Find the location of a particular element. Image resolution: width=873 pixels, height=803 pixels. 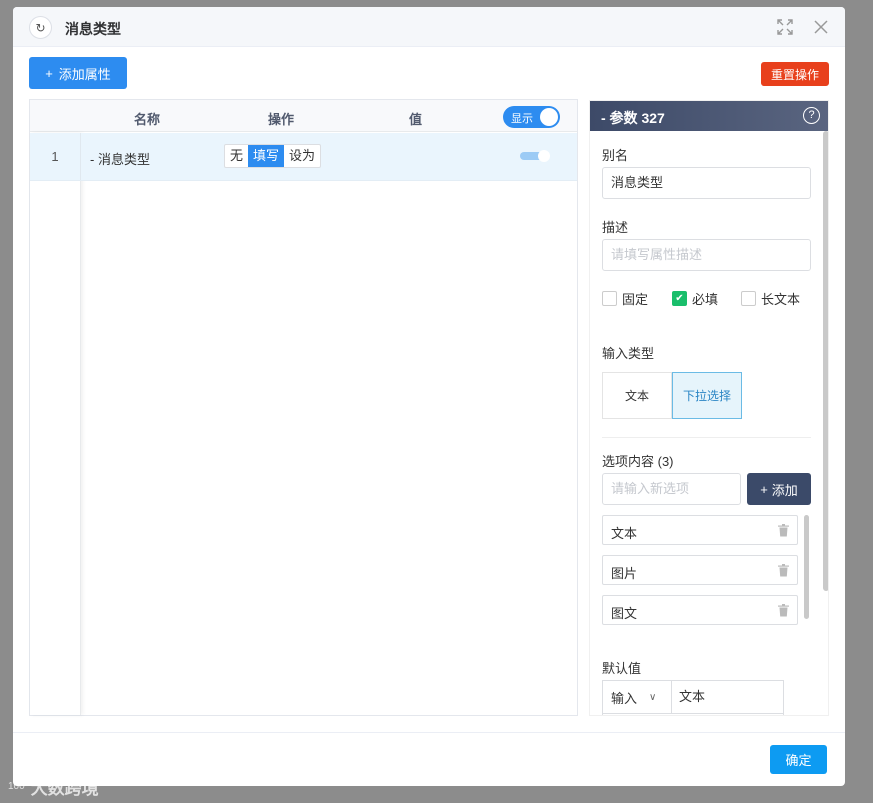

watermark-logo: 100 is located at coordinates (16, 786).